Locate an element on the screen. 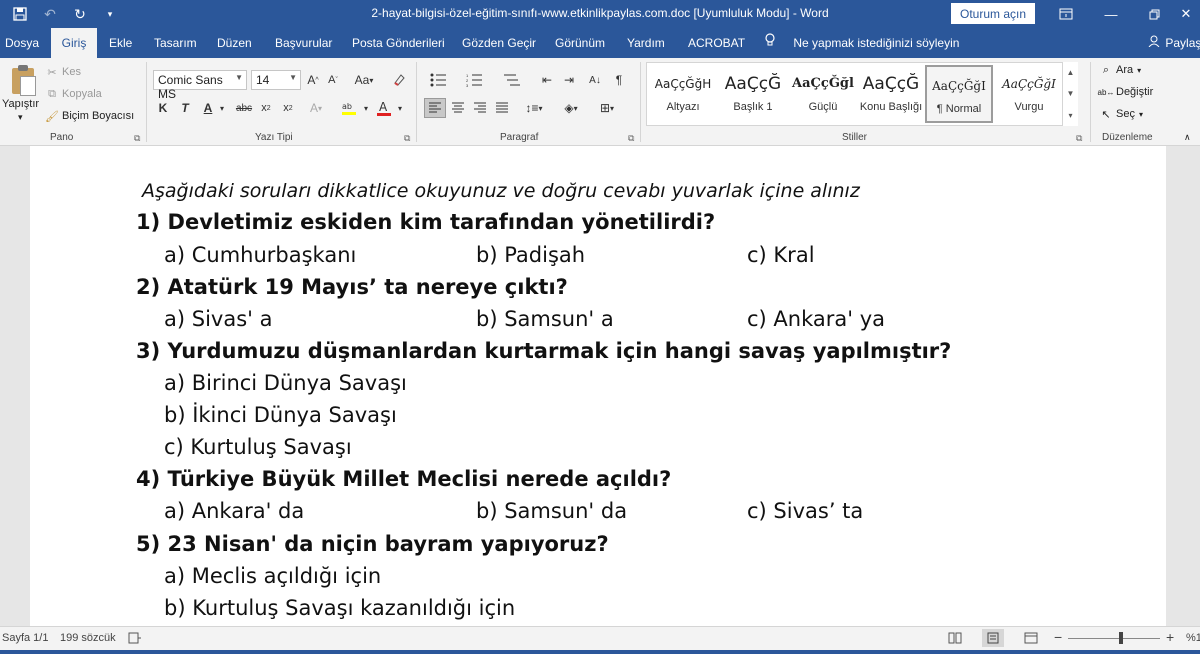  clipboard-launcher-icon: ⧉ is located at coordinates (137, 138).